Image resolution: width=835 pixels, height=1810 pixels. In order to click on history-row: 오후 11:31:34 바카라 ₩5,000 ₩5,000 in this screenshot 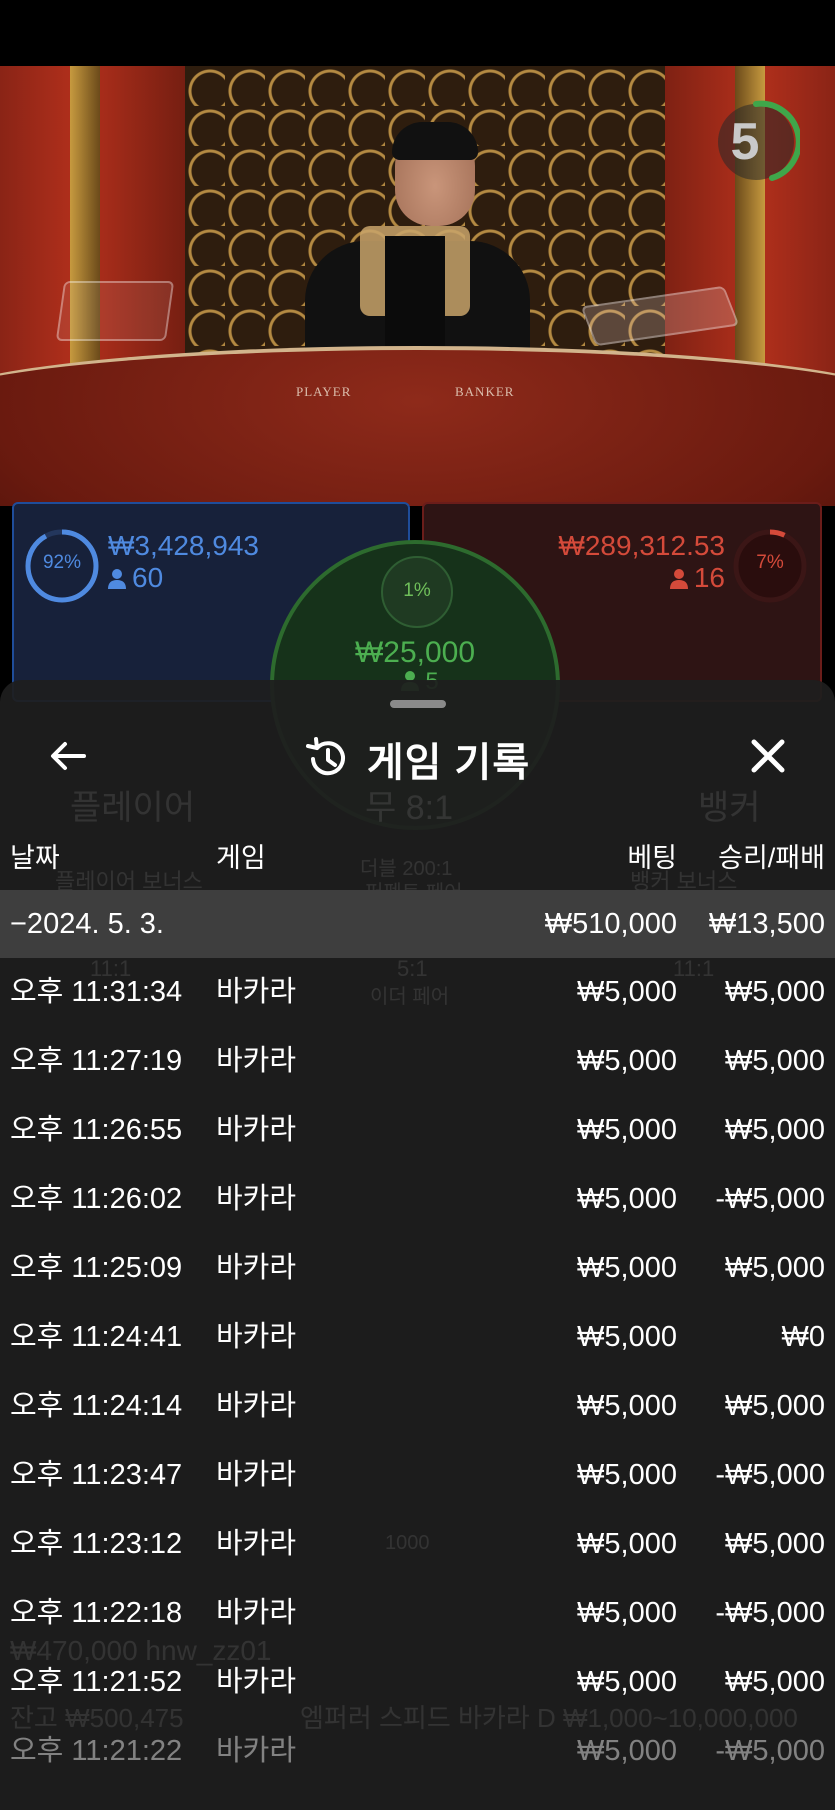, I will do `click(417, 992)`.